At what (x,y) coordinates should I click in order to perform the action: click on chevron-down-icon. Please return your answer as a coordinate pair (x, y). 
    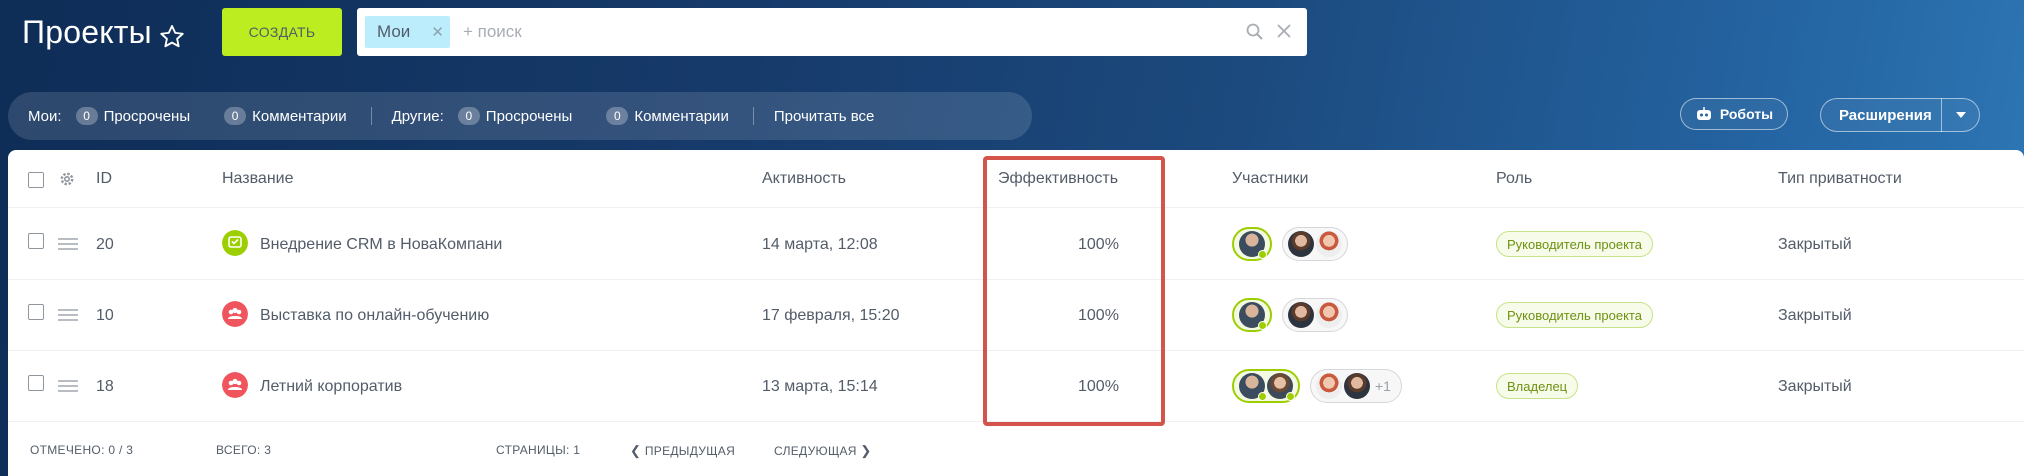
    Looking at the image, I should click on (1960, 115).